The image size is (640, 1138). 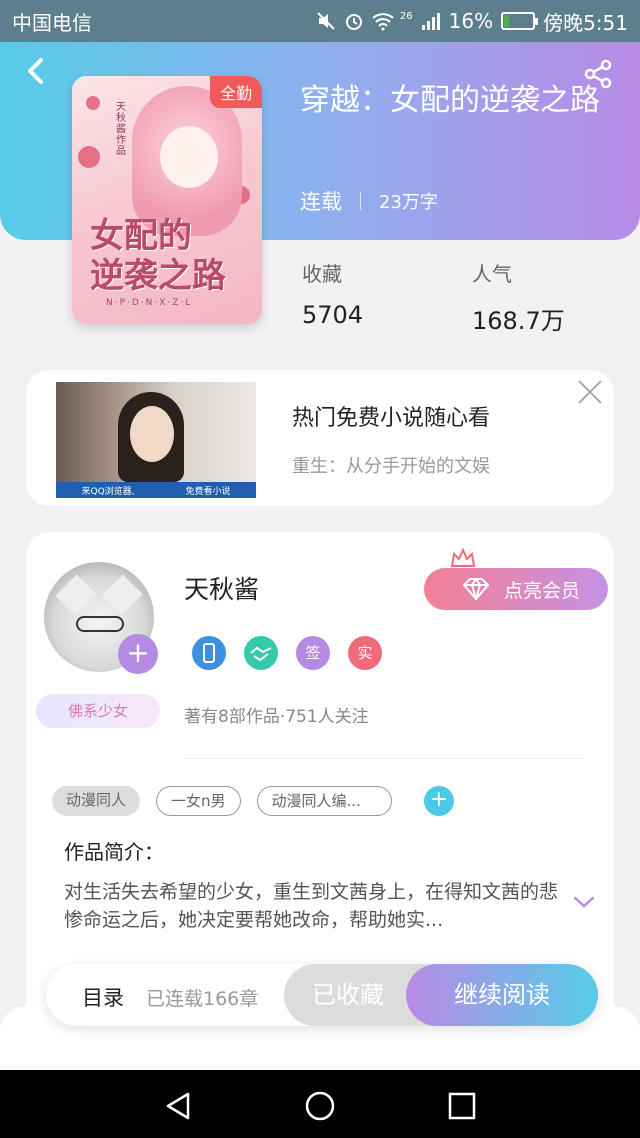 I want to click on chapter-count: 已连载166章, so click(x=202, y=997).